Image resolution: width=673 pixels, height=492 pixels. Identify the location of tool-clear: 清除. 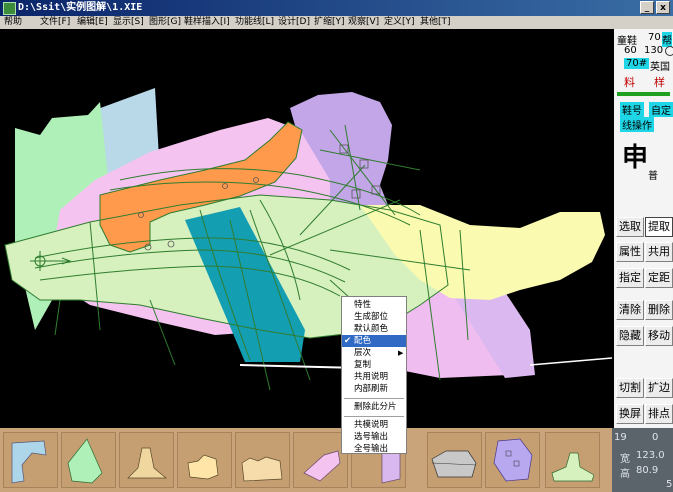
(630, 310).